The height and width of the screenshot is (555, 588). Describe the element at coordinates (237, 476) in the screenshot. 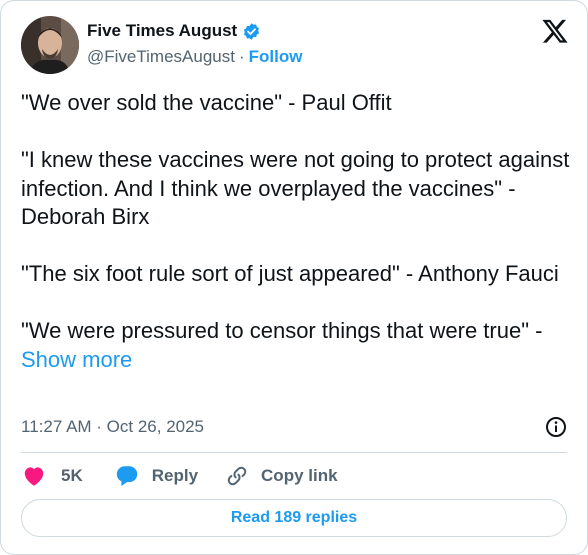

I see `link-icon` at that location.